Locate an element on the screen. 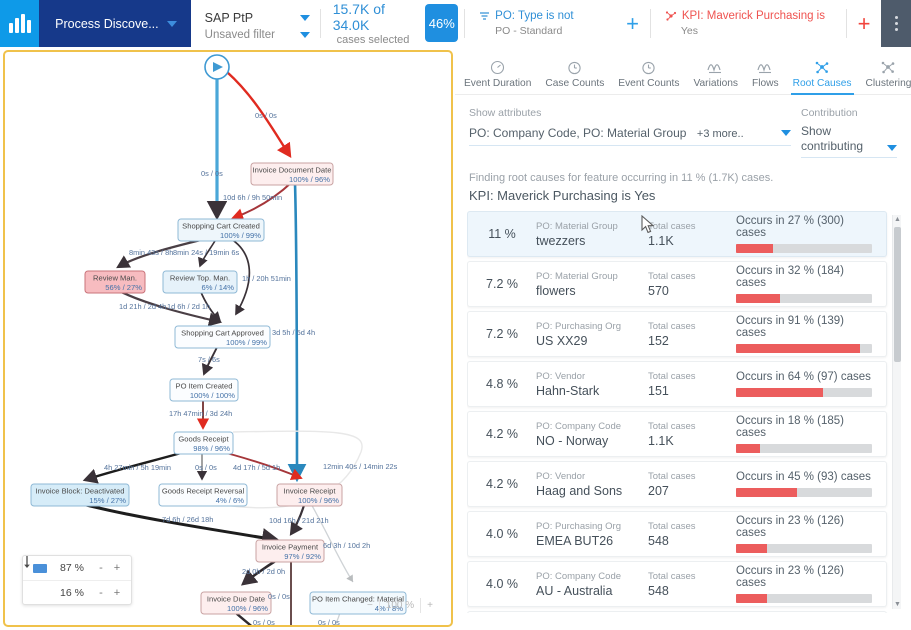  tab-flows: Flows is located at coordinates (765, 76).